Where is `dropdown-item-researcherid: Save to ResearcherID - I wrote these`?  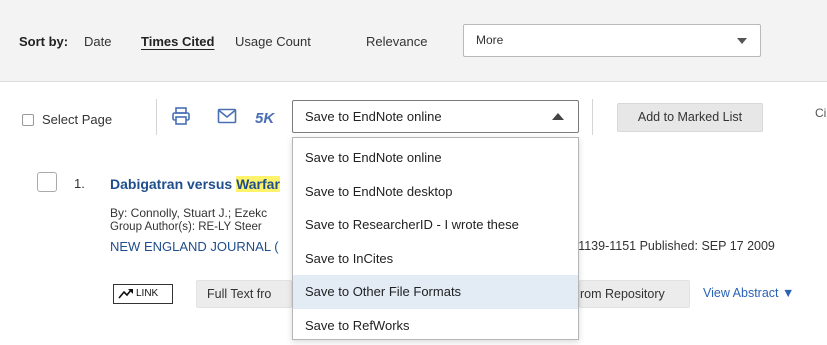
dropdown-item-researcherid: Save to ResearcherID - I wrote these is located at coordinates (435, 225).